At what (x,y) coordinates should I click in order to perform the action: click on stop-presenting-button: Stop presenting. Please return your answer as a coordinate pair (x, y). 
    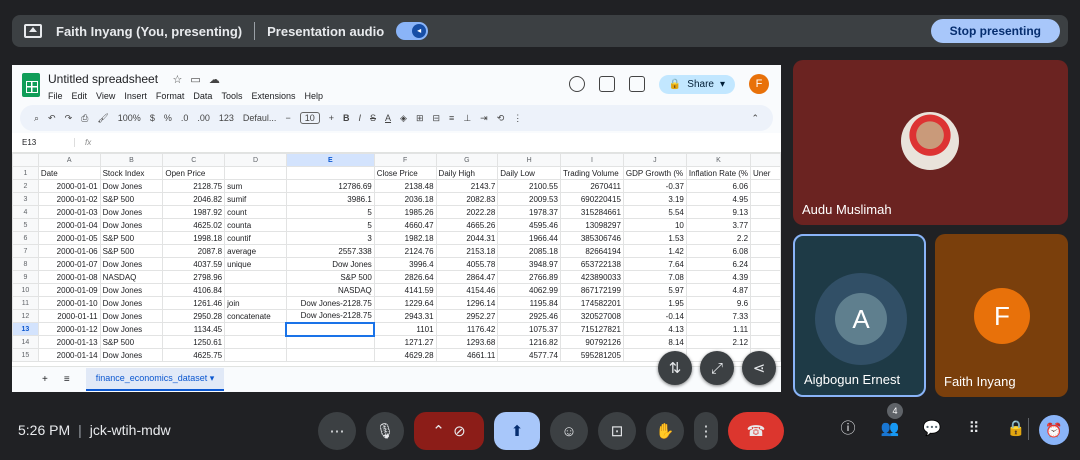
    Looking at the image, I should click on (995, 31).